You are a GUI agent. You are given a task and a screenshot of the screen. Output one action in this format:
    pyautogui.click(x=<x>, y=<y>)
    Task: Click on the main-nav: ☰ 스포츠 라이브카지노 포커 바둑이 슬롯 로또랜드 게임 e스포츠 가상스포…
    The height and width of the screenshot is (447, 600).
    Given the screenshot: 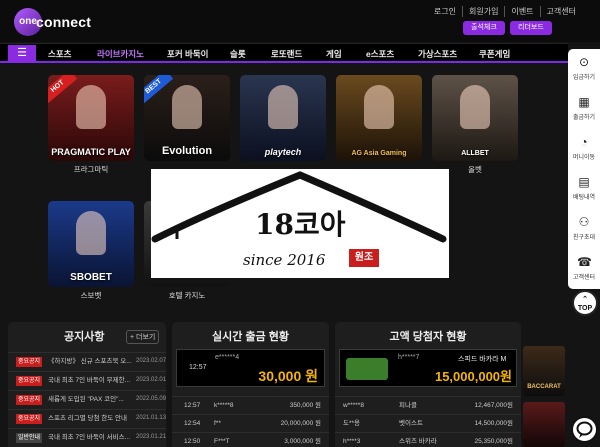 What is the action you would take?
    pyautogui.click(x=284, y=53)
    